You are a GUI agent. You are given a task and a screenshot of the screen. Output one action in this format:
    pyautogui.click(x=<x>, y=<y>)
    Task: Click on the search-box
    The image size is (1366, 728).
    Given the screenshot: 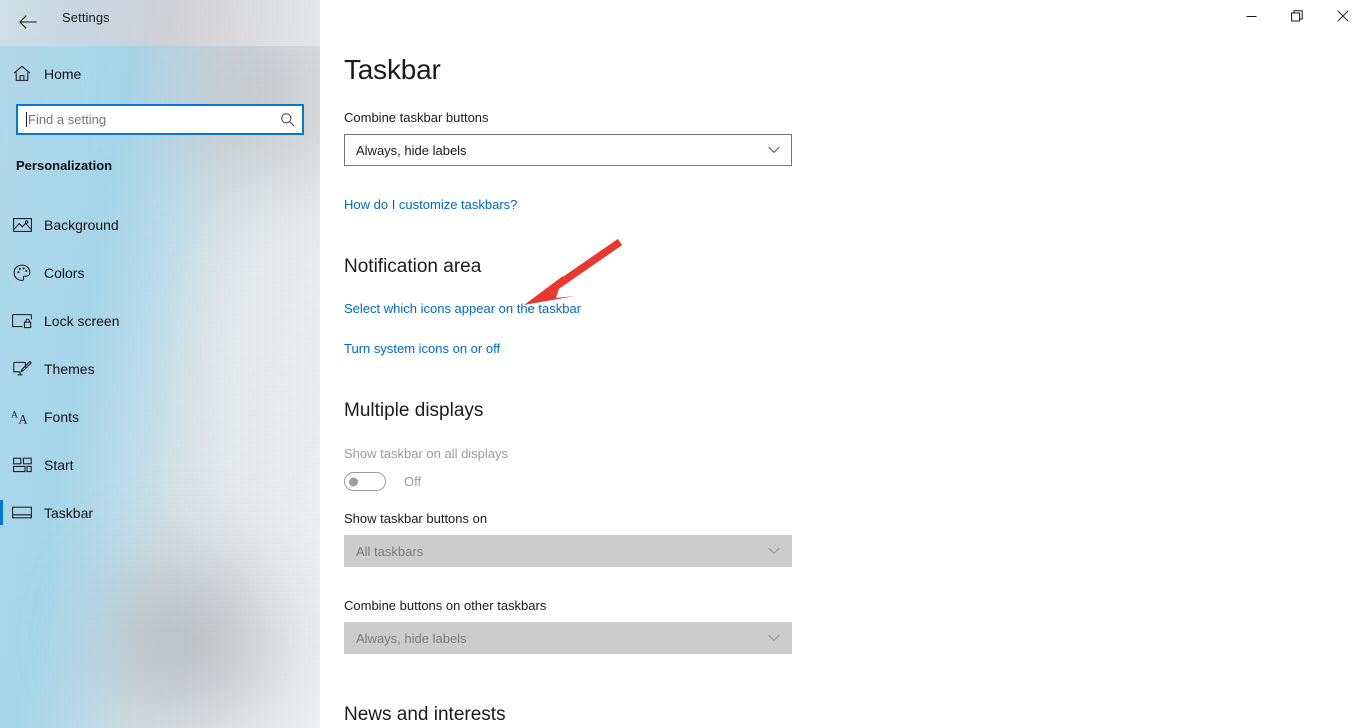 What is the action you would take?
    pyautogui.click(x=160, y=119)
    